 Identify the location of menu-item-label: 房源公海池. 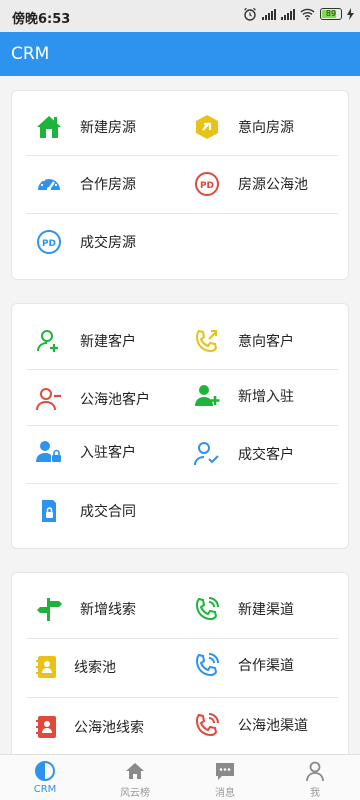
(273, 185).